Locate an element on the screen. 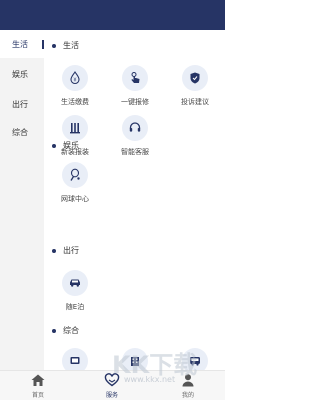  hand-tap-icon is located at coordinates (135, 78).